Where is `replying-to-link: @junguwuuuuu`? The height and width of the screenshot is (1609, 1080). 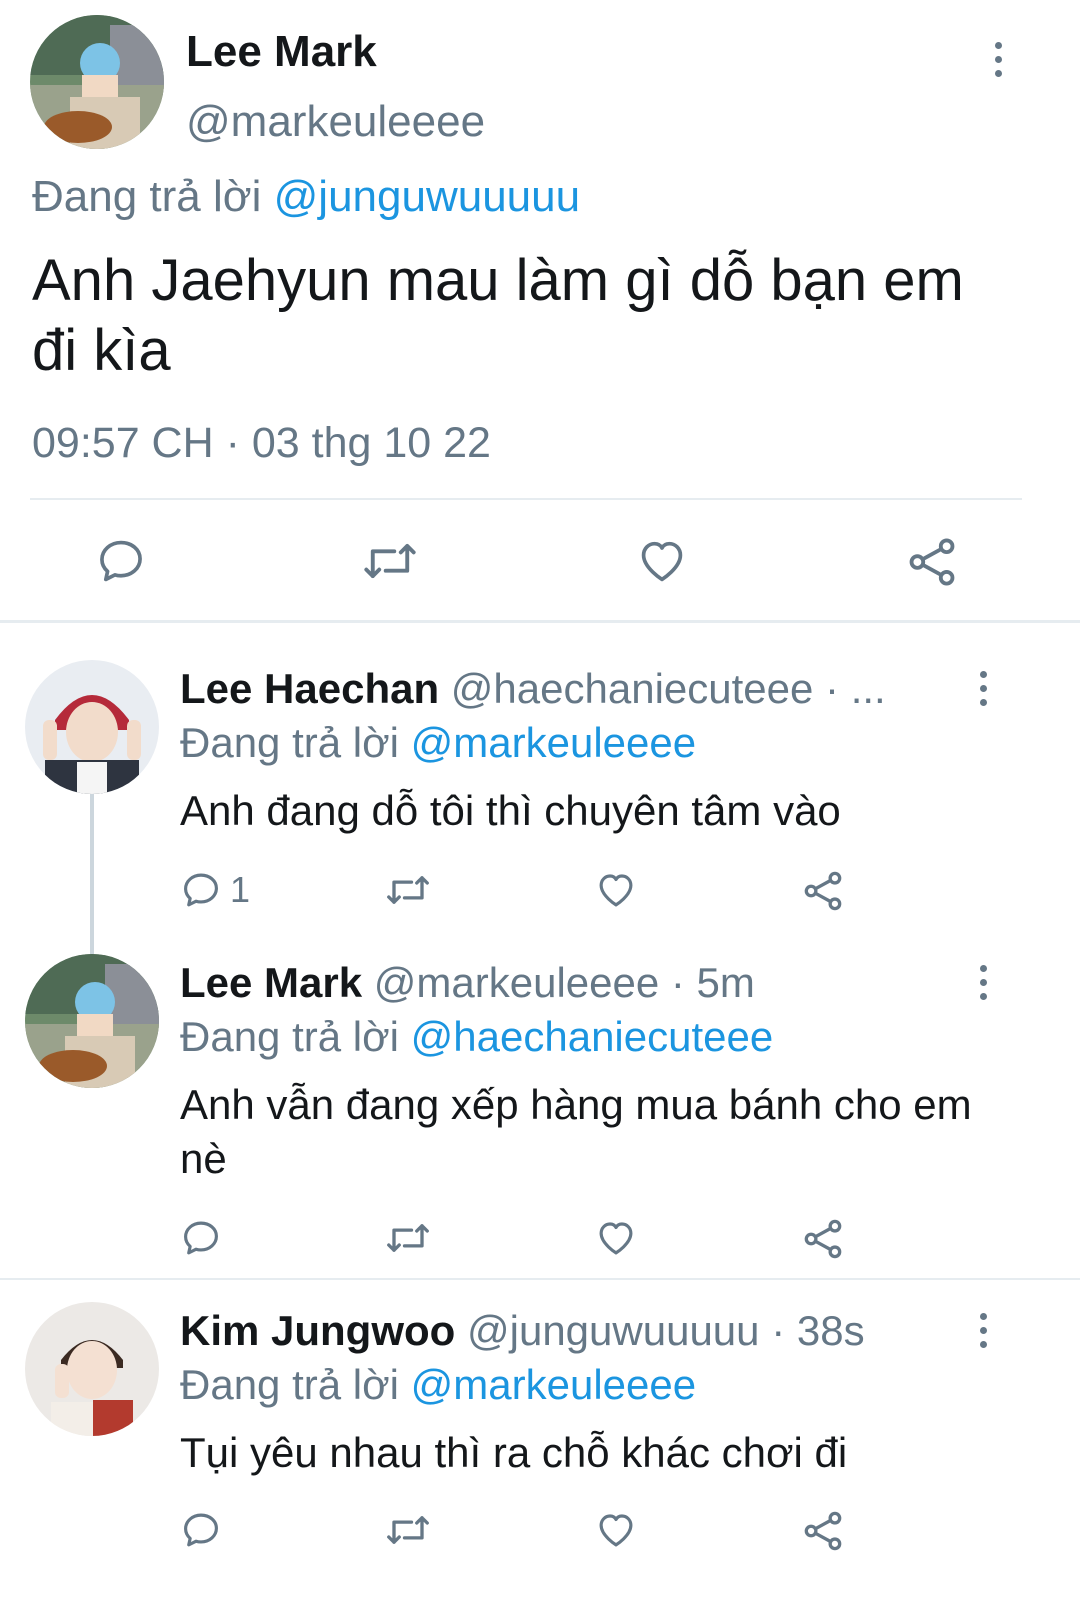 replying-to-link: @junguwuuuuu is located at coordinates (427, 196).